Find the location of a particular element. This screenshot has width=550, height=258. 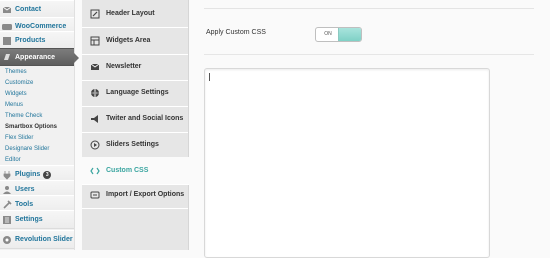

tab-header-layout: Header Layout is located at coordinates (135, 14).